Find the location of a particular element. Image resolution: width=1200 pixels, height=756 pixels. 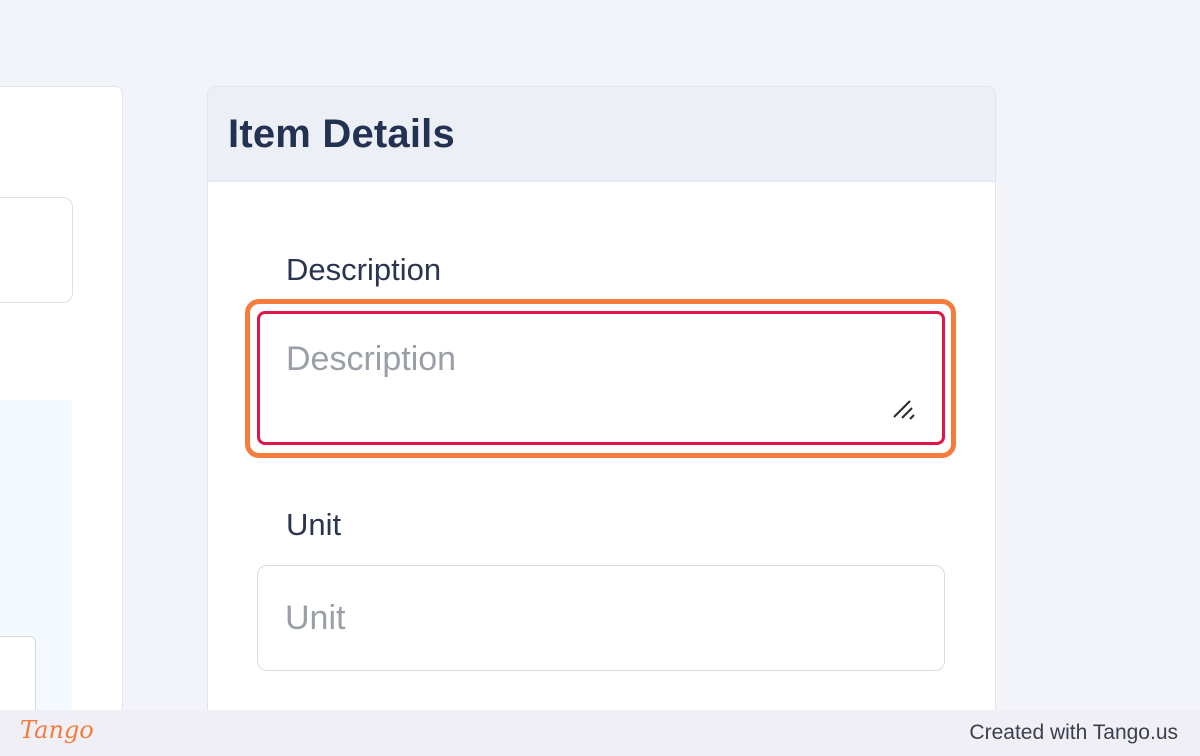

resize-handle-icon is located at coordinates (904, 409).